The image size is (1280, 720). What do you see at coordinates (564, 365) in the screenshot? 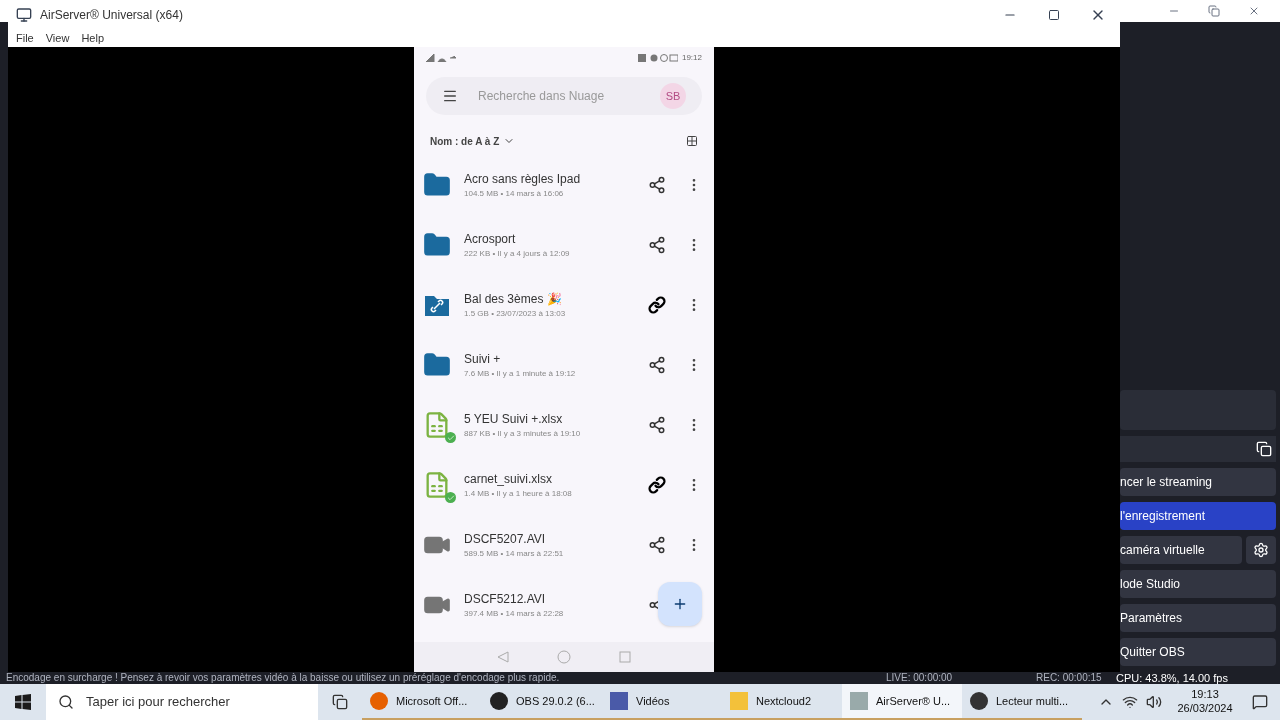
I see `file-row: Suivi + 7.6 MB • Il y a 1 minute à 19:12` at bounding box center [564, 365].